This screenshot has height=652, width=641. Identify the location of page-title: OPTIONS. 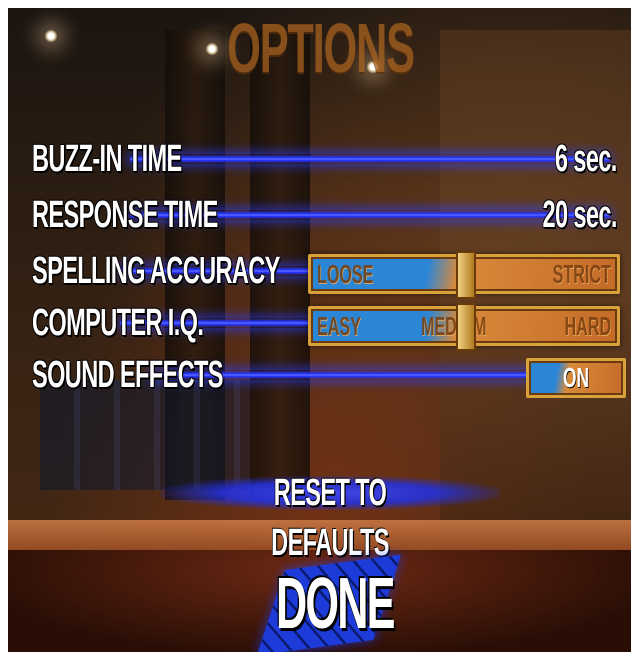
(321, 48).